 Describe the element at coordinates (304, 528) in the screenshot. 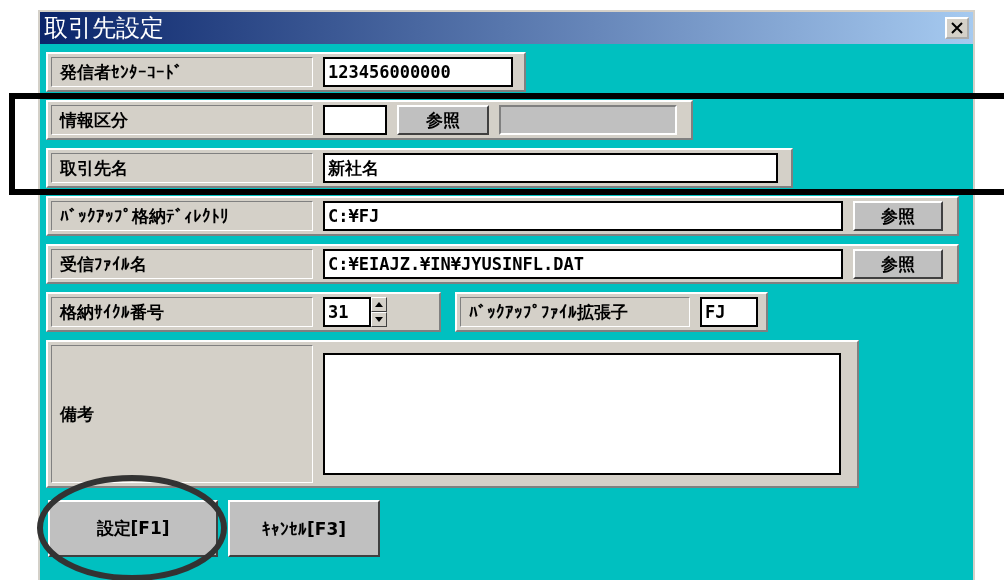

I see `dialog-button: ｷｬﾝｾﾙ[F3]` at that location.